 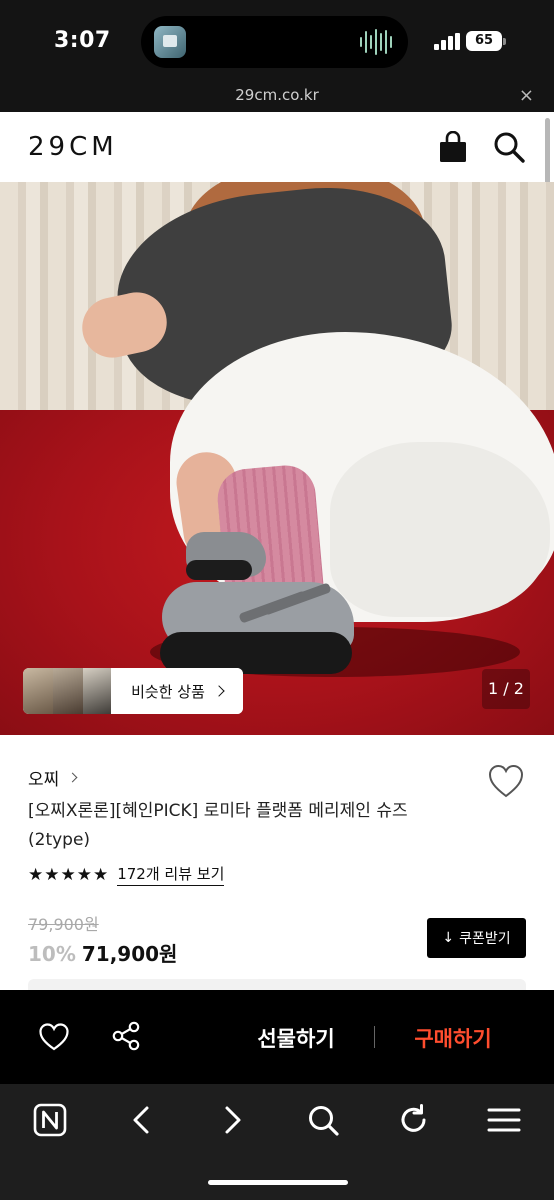 What do you see at coordinates (73, 147) in the screenshot?
I see `site-logo: 29CM` at bounding box center [73, 147].